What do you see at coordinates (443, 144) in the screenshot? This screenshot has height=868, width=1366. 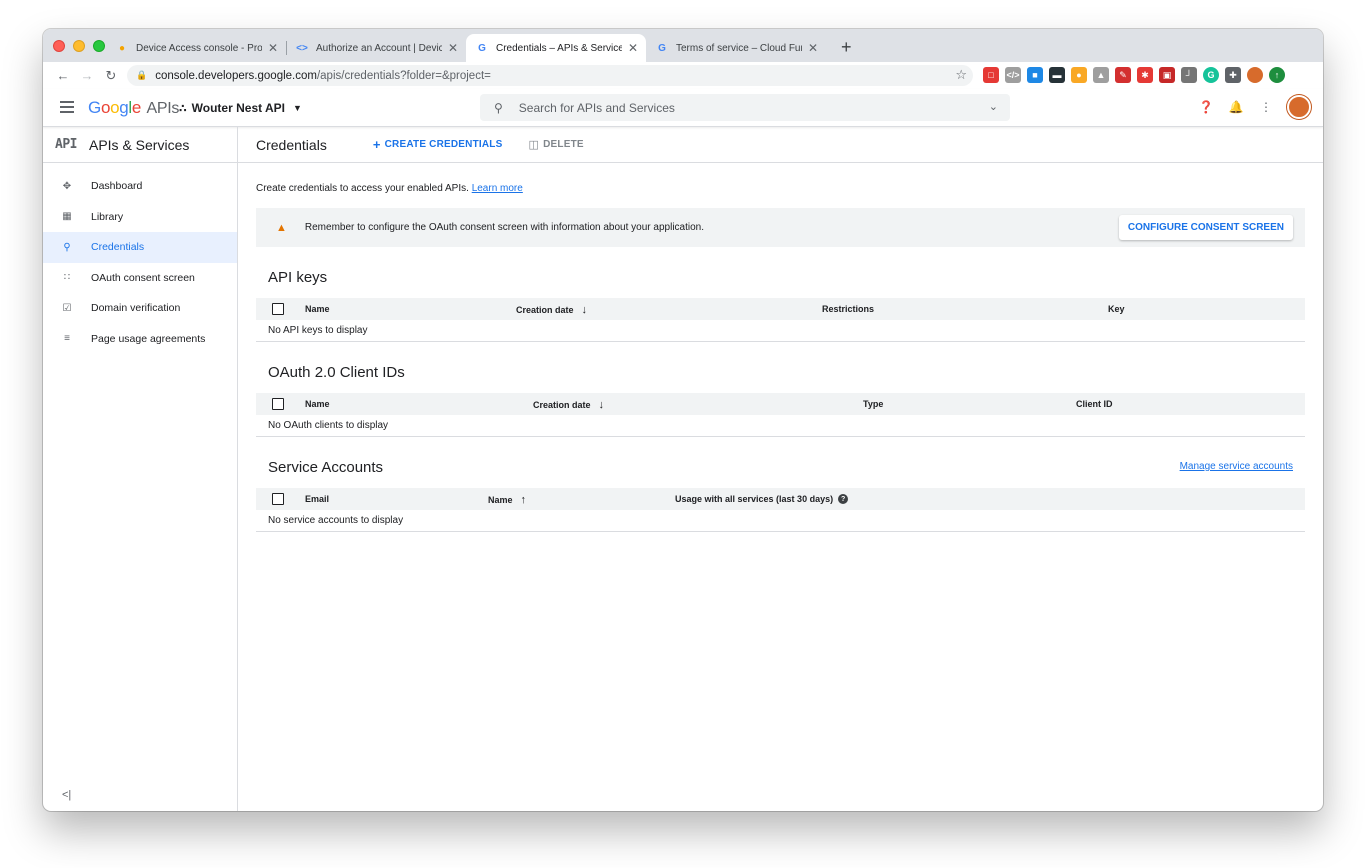 I see `create-credentials-label: CREATE CREDENTIALS` at bounding box center [443, 144].